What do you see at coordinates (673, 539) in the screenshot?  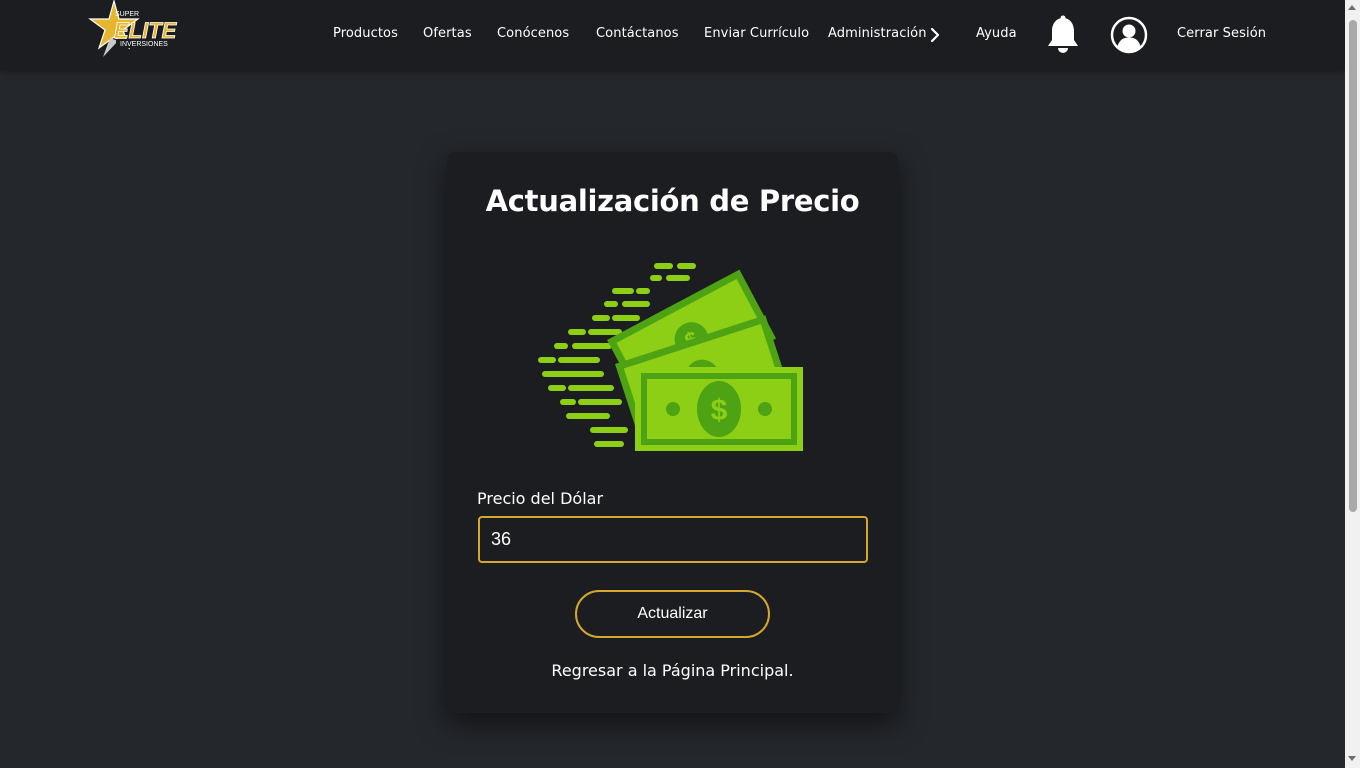 I see `dollar-price-input` at bounding box center [673, 539].